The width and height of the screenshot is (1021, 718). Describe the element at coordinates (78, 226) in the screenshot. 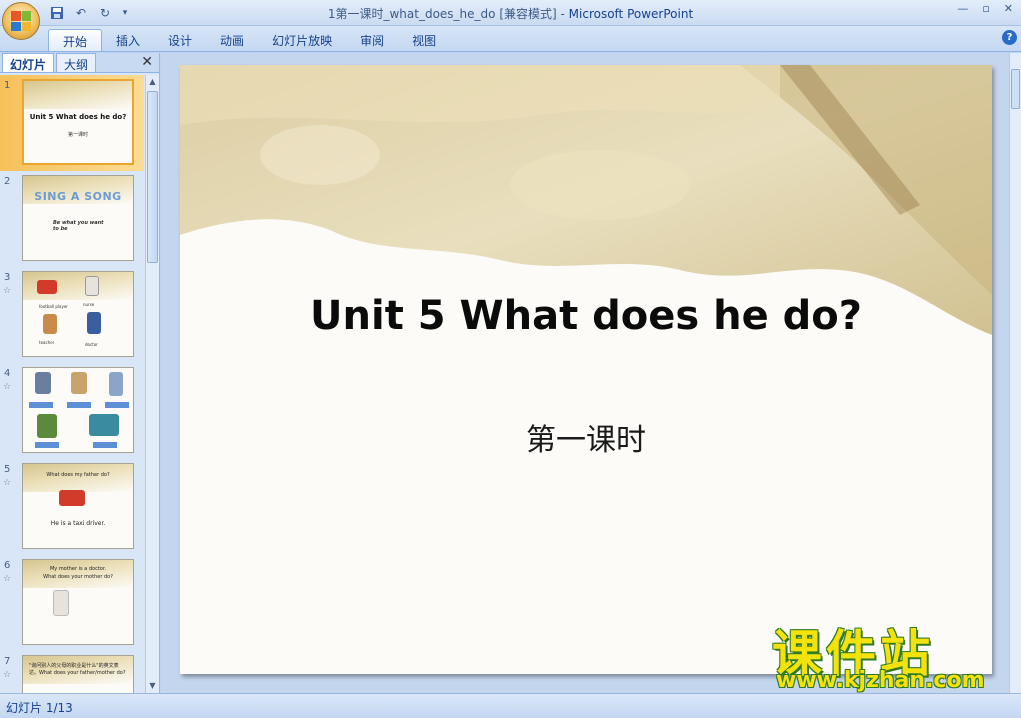

I see `thumbnail-text: Be what you want to be` at that location.